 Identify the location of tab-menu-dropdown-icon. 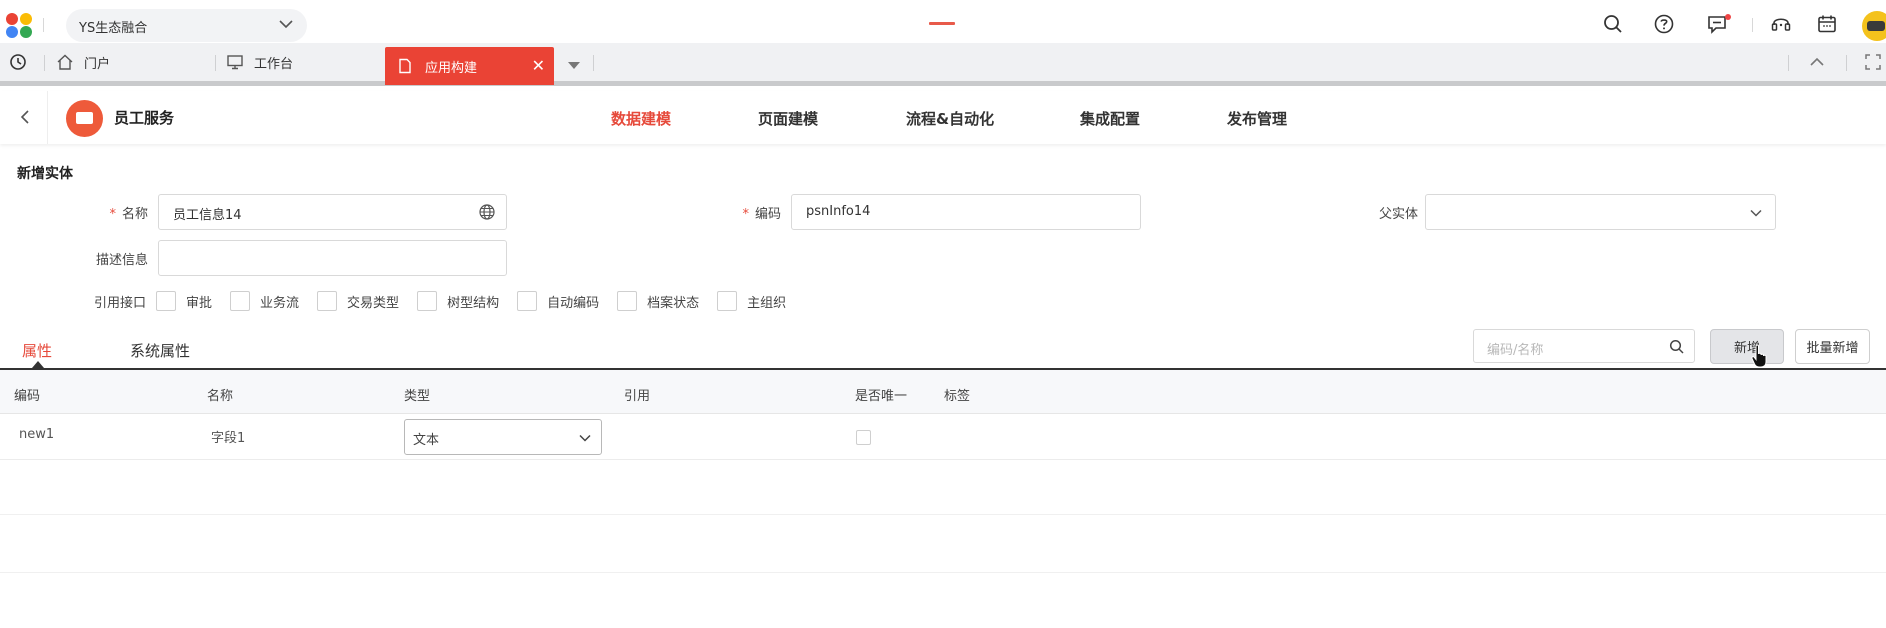
(574, 65).